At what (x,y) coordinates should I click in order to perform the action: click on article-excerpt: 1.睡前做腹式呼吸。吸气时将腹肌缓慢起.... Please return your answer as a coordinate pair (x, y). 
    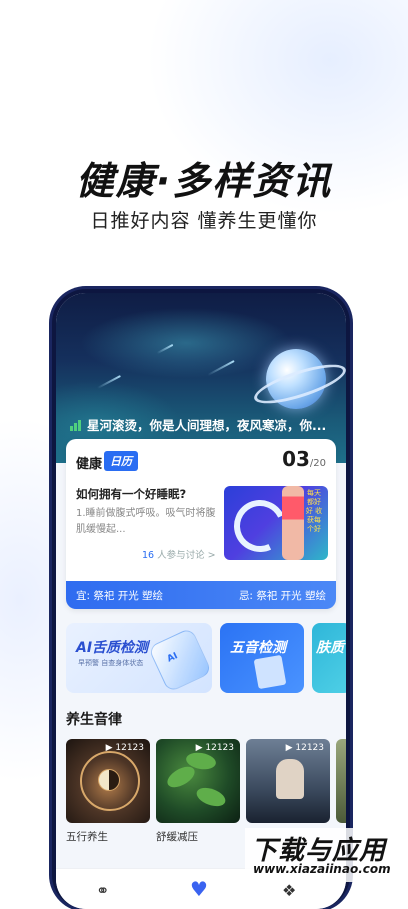
    Looking at the image, I should click on (146, 521).